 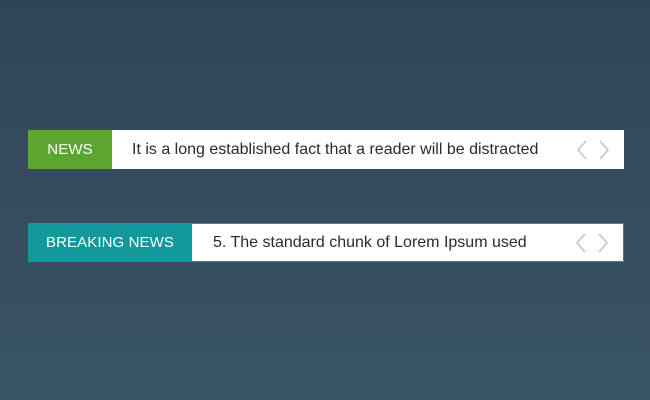 I want to click on breaking-ticker-nav, so click(x=598, y=243).